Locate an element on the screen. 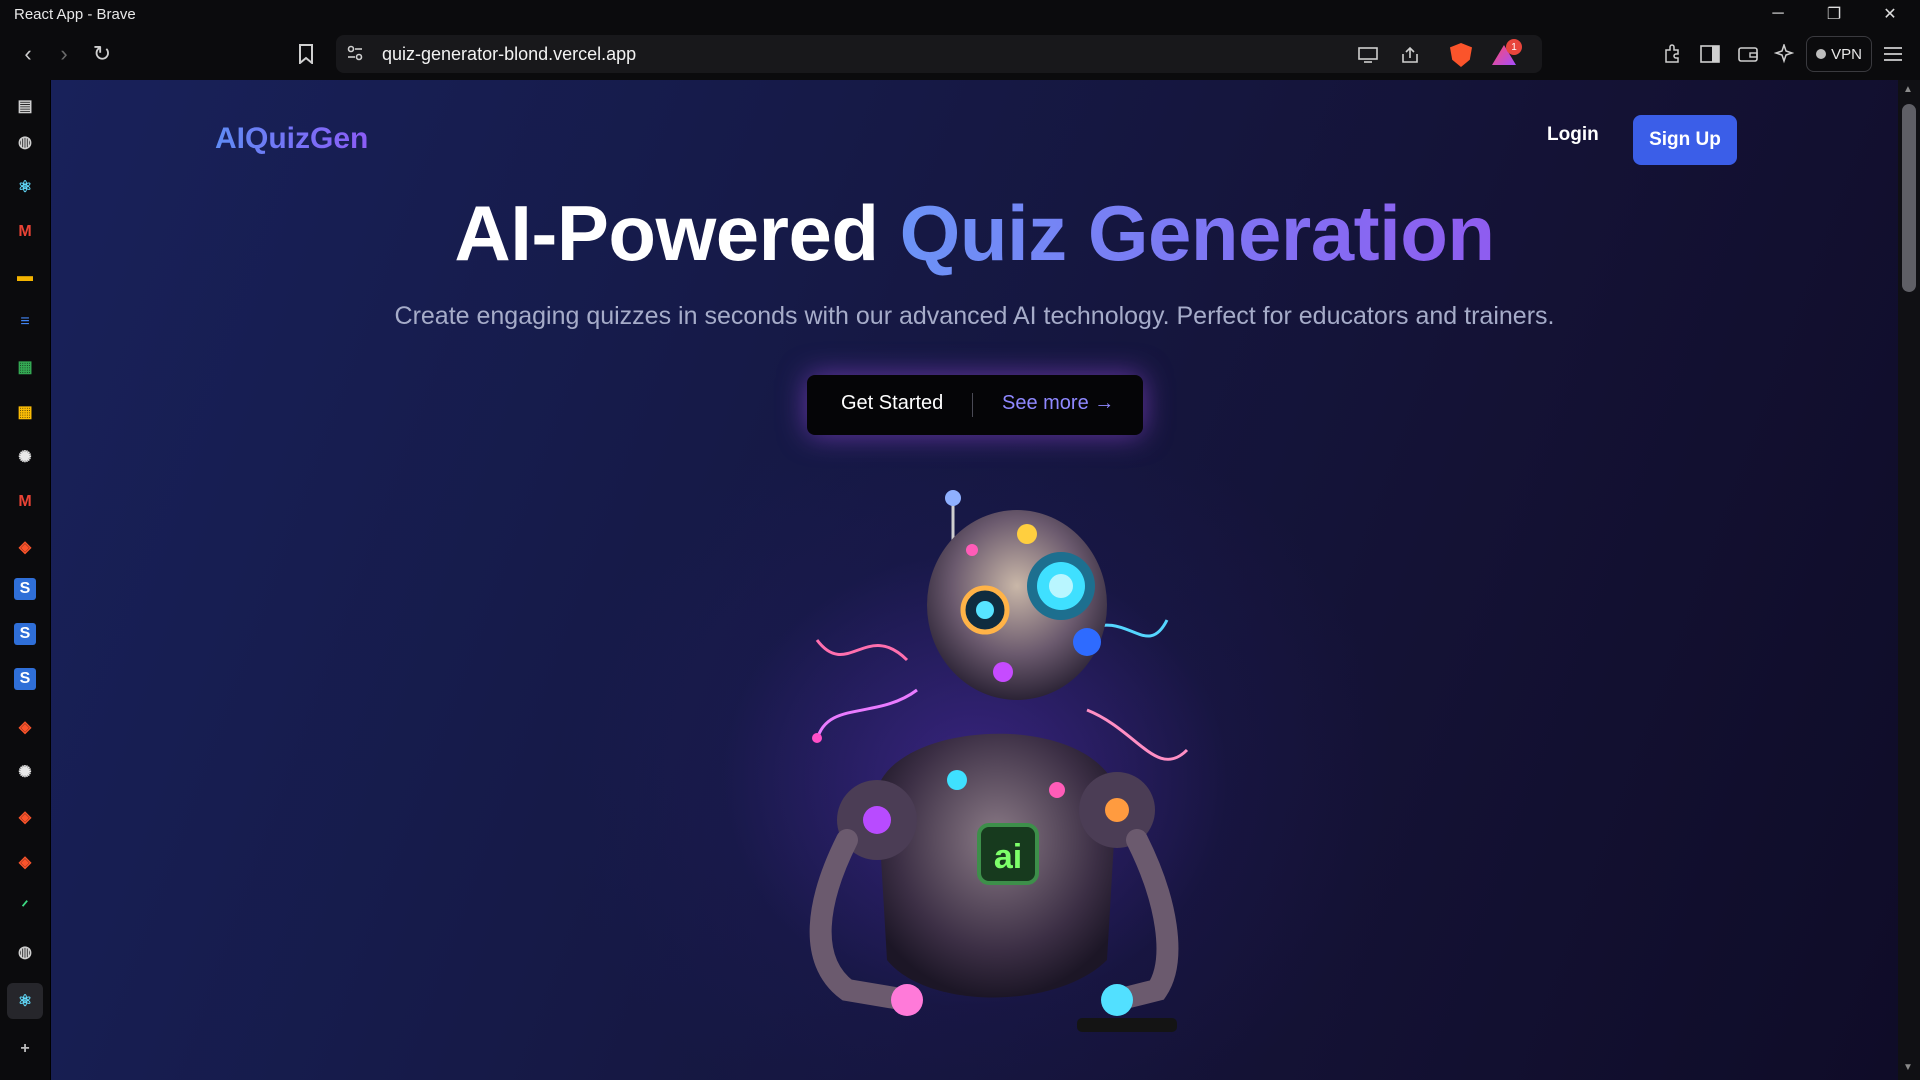 The width and height of the screenshot is (1920, 1080). robot-ai-badge: ai is located at coordinates (1008, 857).